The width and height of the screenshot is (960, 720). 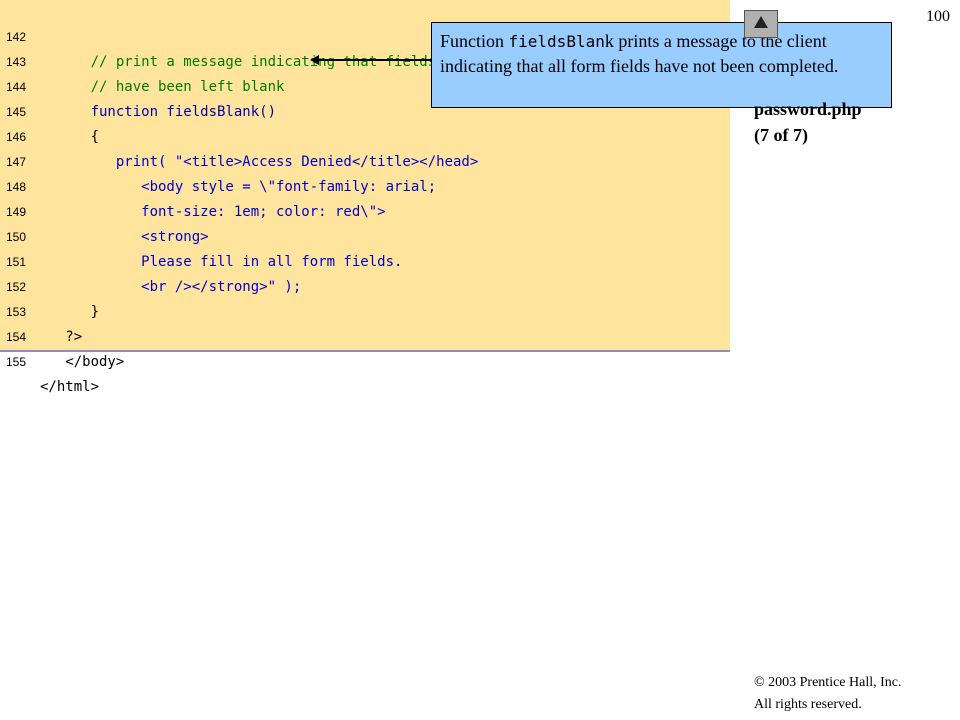 What do you see at coordinates (365, 160) in the screenshot?
I see `code-line: 147 <body style = \"font-family: arial;` at bounding box center [365, 160].